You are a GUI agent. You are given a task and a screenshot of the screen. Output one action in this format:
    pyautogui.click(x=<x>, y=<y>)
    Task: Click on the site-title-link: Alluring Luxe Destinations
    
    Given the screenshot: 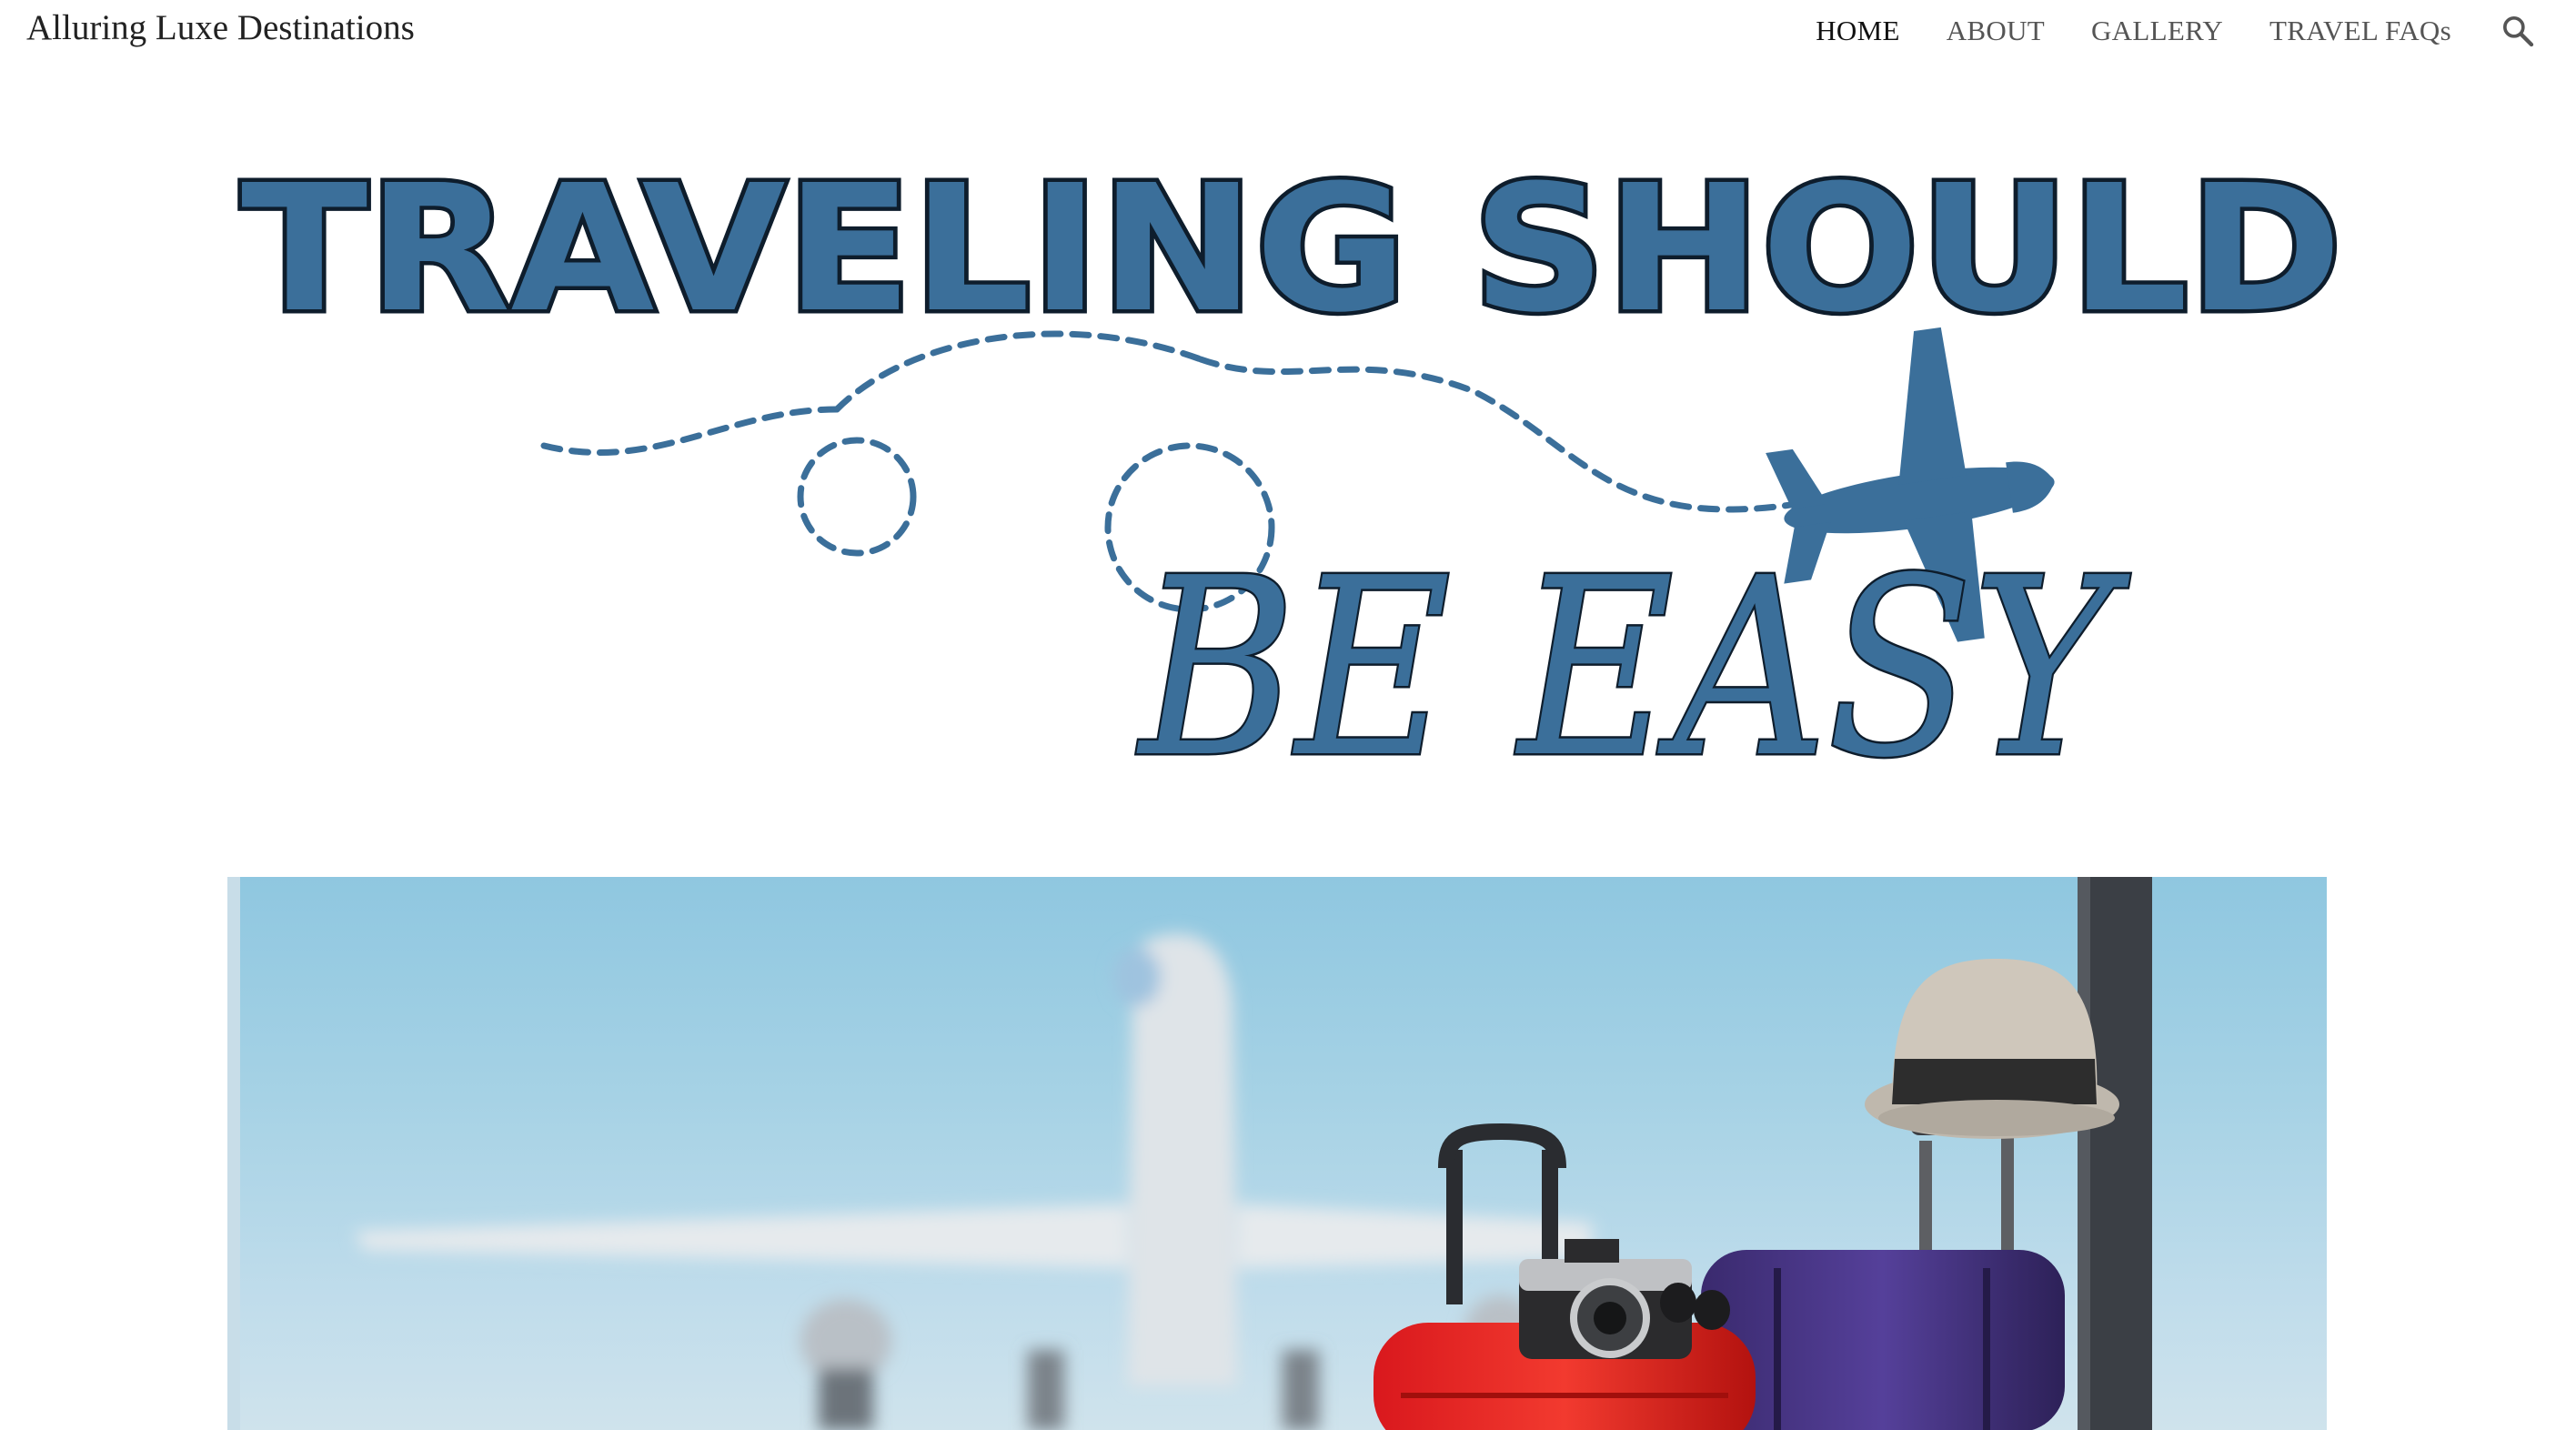 What is the action you would take?
    pyautogui.click(x=220, y=27)
    